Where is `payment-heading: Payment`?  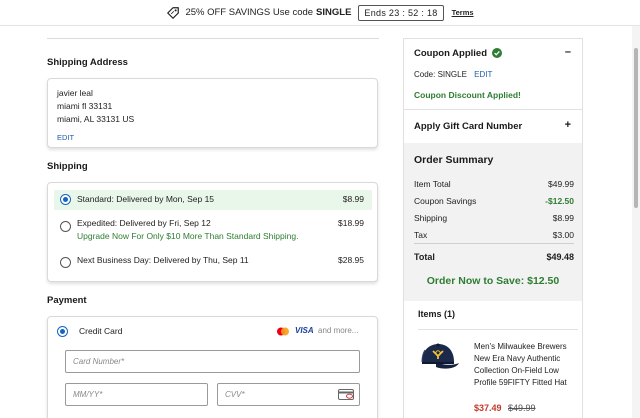 payment-heading: Payment is located at coordinates (67, 300).